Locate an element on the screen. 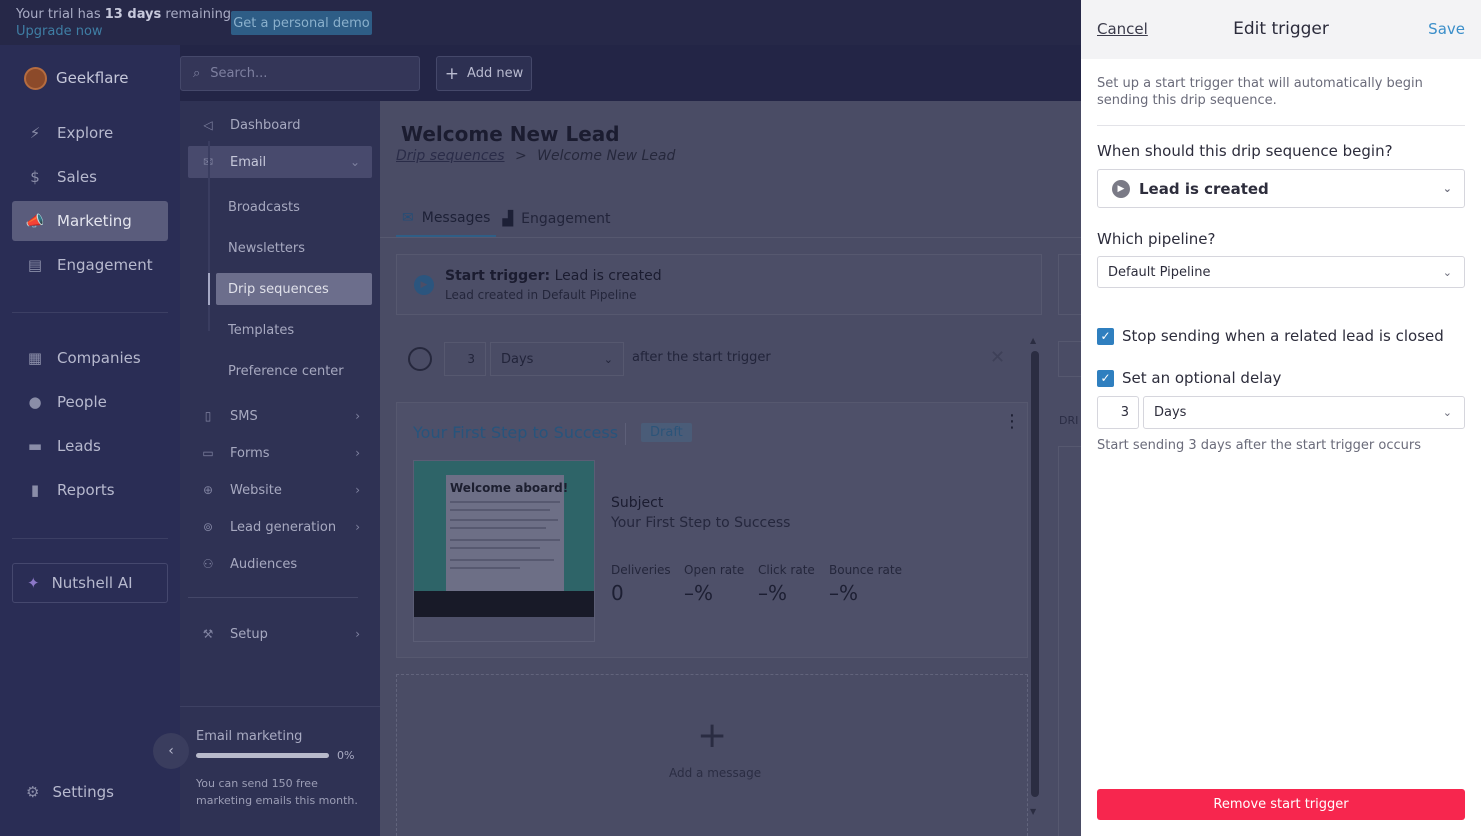  usage-progress-bar is located at coordinates (262, 755).